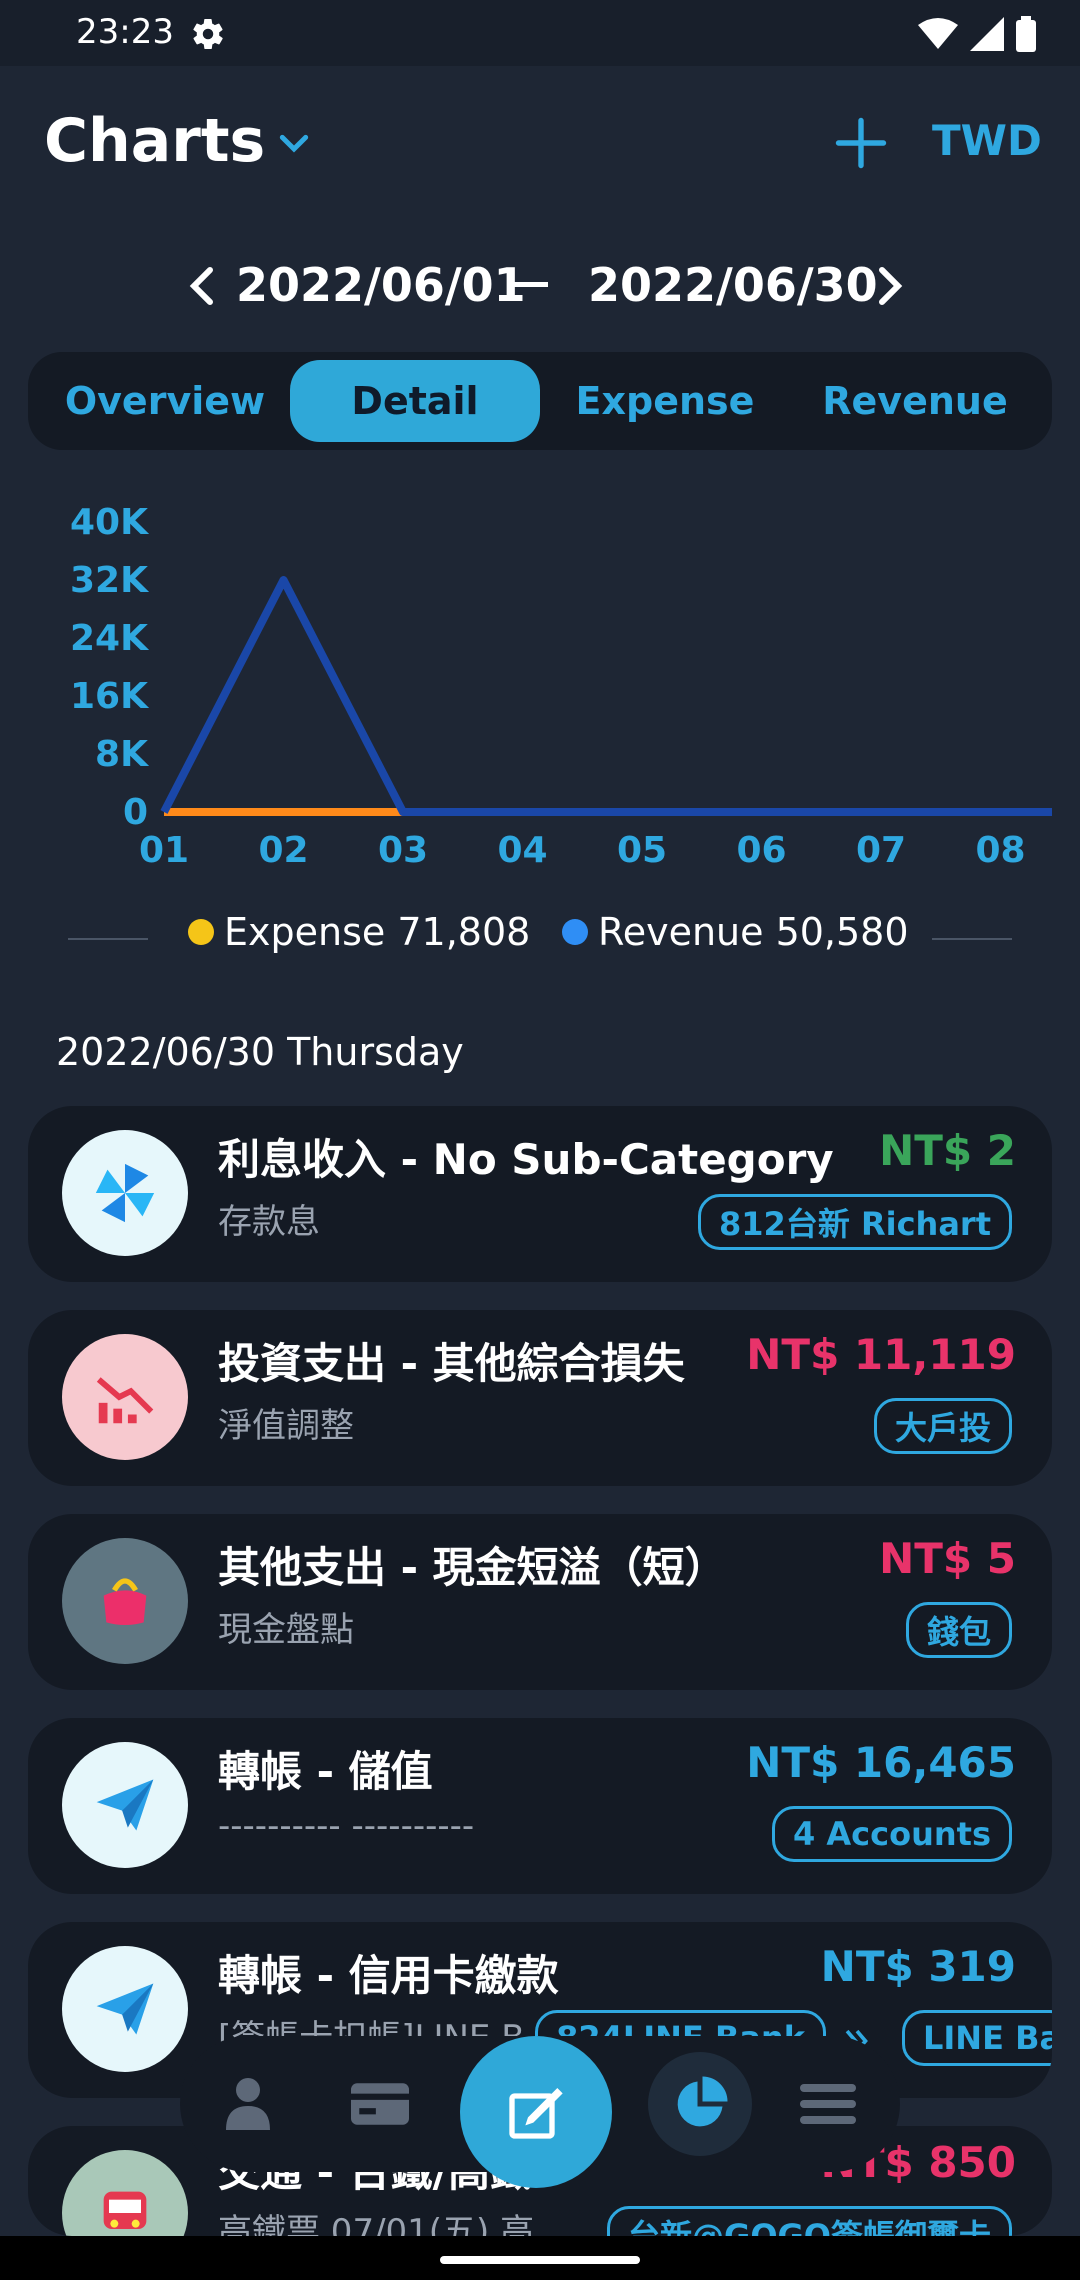  What do you see at coordinates (201, 932) in the screenshot?
I see `legend-expense-dot` at bounding box center [201, 932].